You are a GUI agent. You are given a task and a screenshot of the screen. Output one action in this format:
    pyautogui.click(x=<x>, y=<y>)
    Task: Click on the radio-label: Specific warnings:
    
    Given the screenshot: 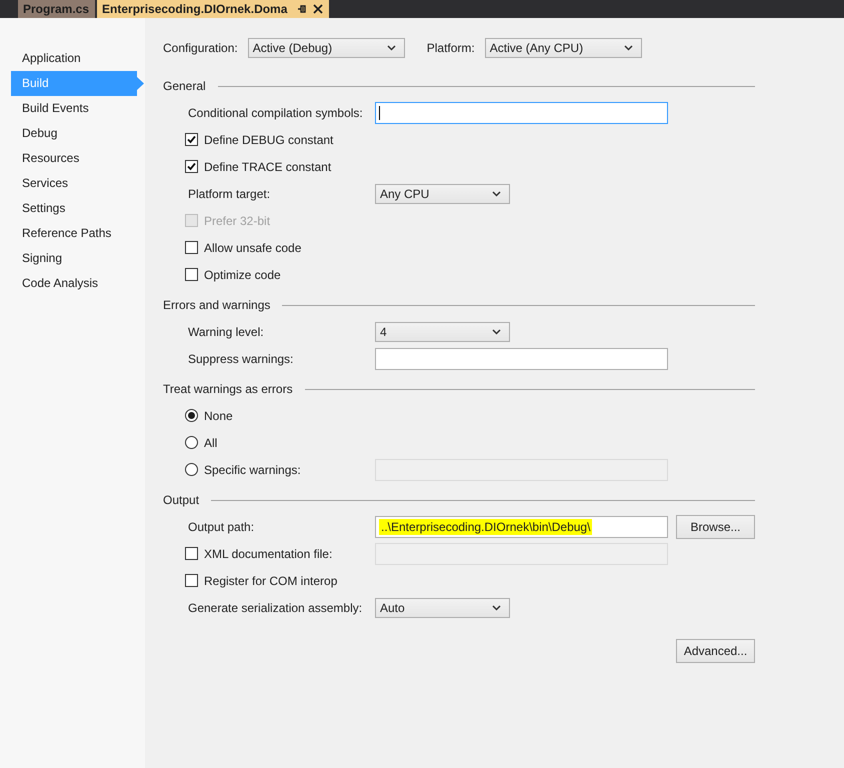 What is the action you would take?
    pyautogui.click(x=252, y=469)
    